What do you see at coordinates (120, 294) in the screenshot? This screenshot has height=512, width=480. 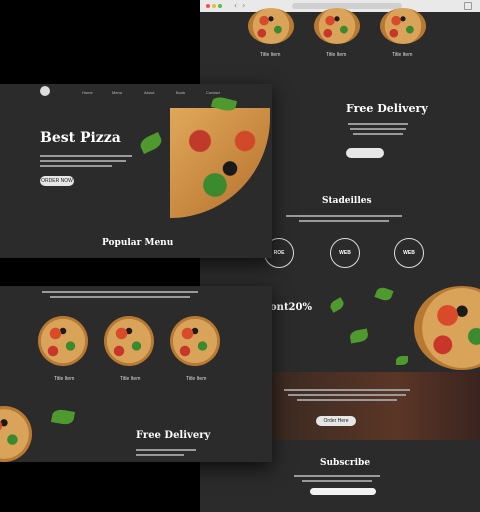 I see `menu-intro-text` at bounding box center [120, 294].